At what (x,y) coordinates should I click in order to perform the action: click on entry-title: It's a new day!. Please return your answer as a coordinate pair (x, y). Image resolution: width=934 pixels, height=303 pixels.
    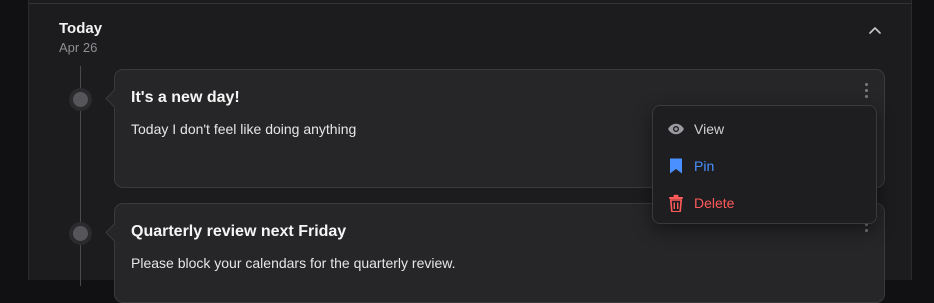
    Looking at the image, I should click on (185, 97).